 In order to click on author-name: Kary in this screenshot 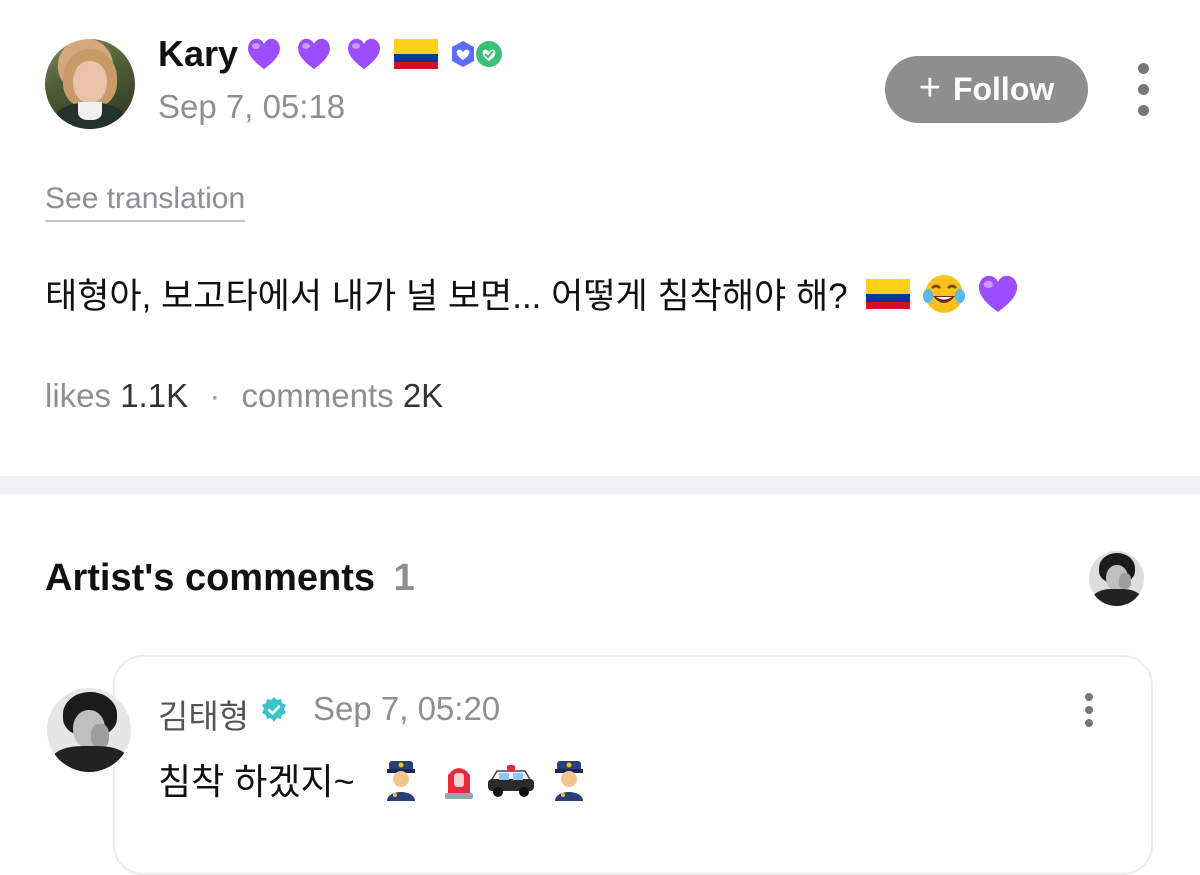, I will do `click(198, 54)`.